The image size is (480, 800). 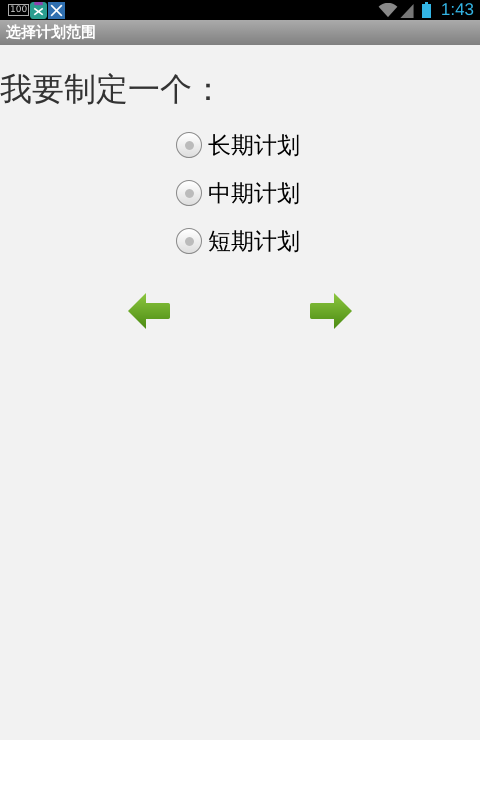 What do you see at coordinates (388, 10) in the screenshot?
I see `wifi-icon` at bounding box center [388, 10].